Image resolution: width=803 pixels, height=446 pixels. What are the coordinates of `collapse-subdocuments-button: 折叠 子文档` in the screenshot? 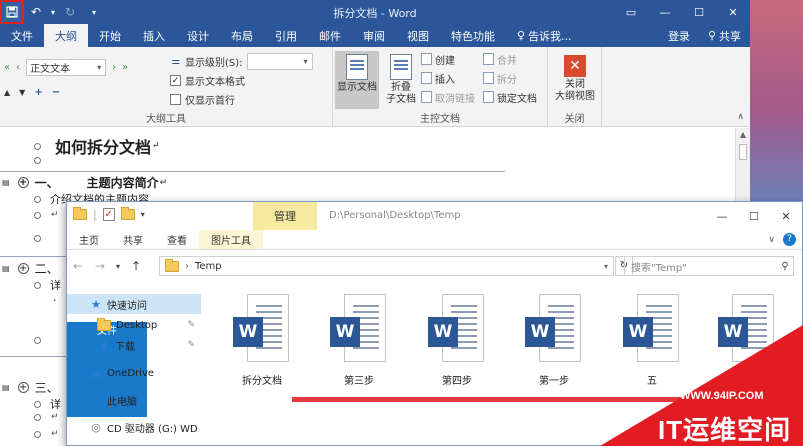 It's located at (401, 80).